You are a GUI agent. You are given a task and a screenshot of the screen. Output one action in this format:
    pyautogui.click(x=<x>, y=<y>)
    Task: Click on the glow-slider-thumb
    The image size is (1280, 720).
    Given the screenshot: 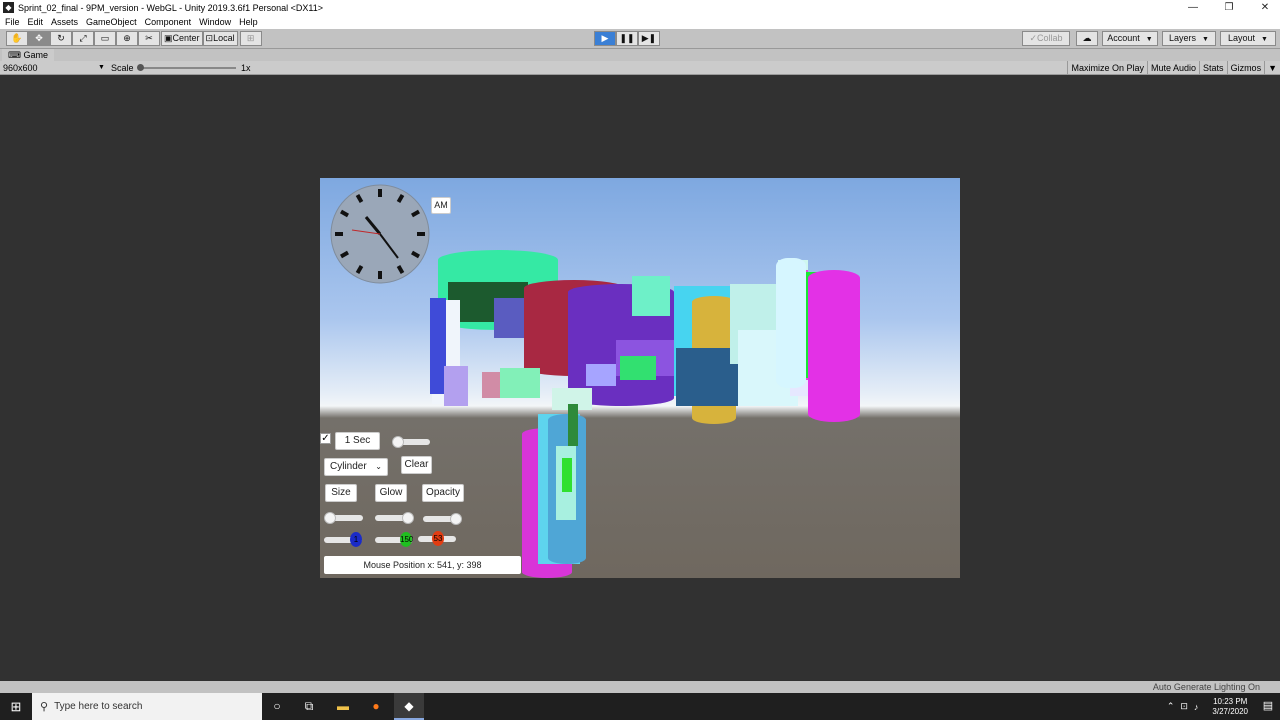 What is the action you would take?
    pyautogui.click(x=408, y=518)
    